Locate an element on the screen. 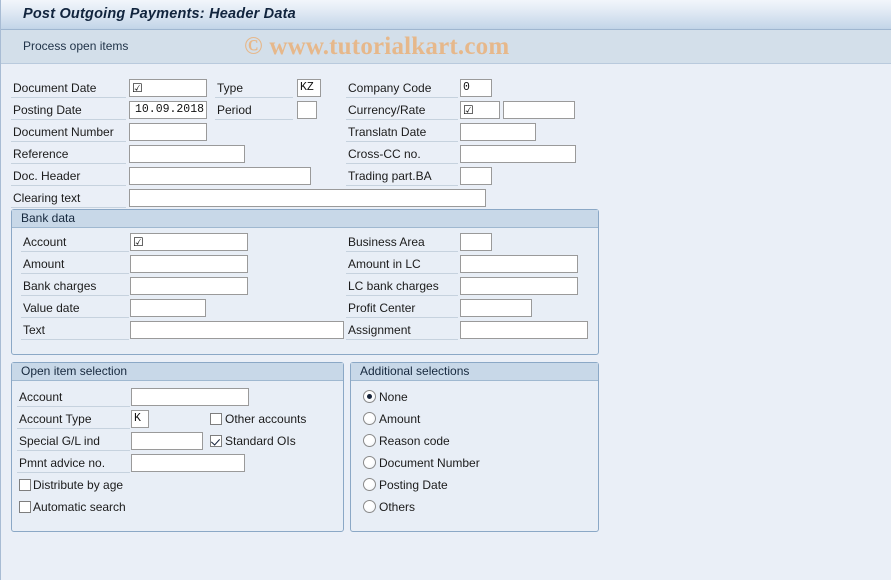 The width and height of the screenshot is (891, 580). radio-posting-date is located at coordinates (369, 484).